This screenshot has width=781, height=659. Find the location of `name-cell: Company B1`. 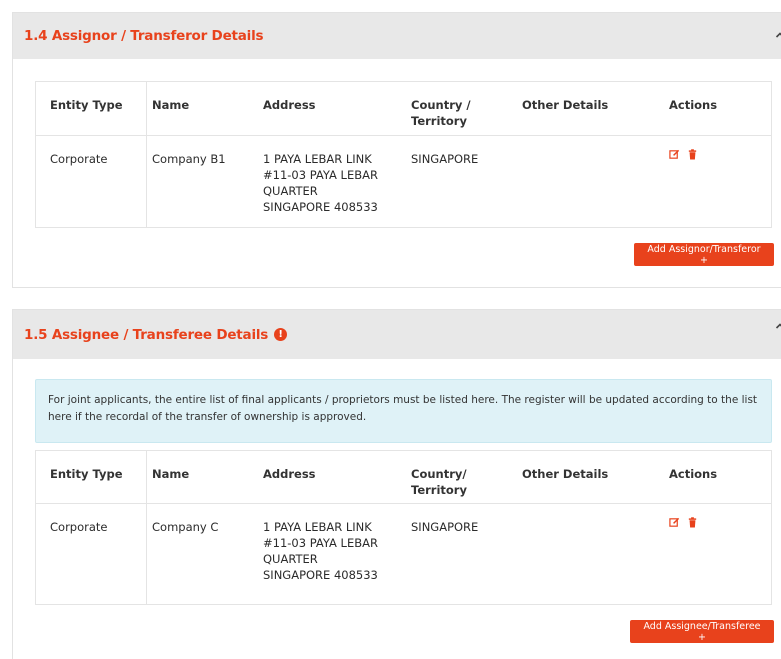

name-cell: Company B1 is located at coordinates (189, 159).